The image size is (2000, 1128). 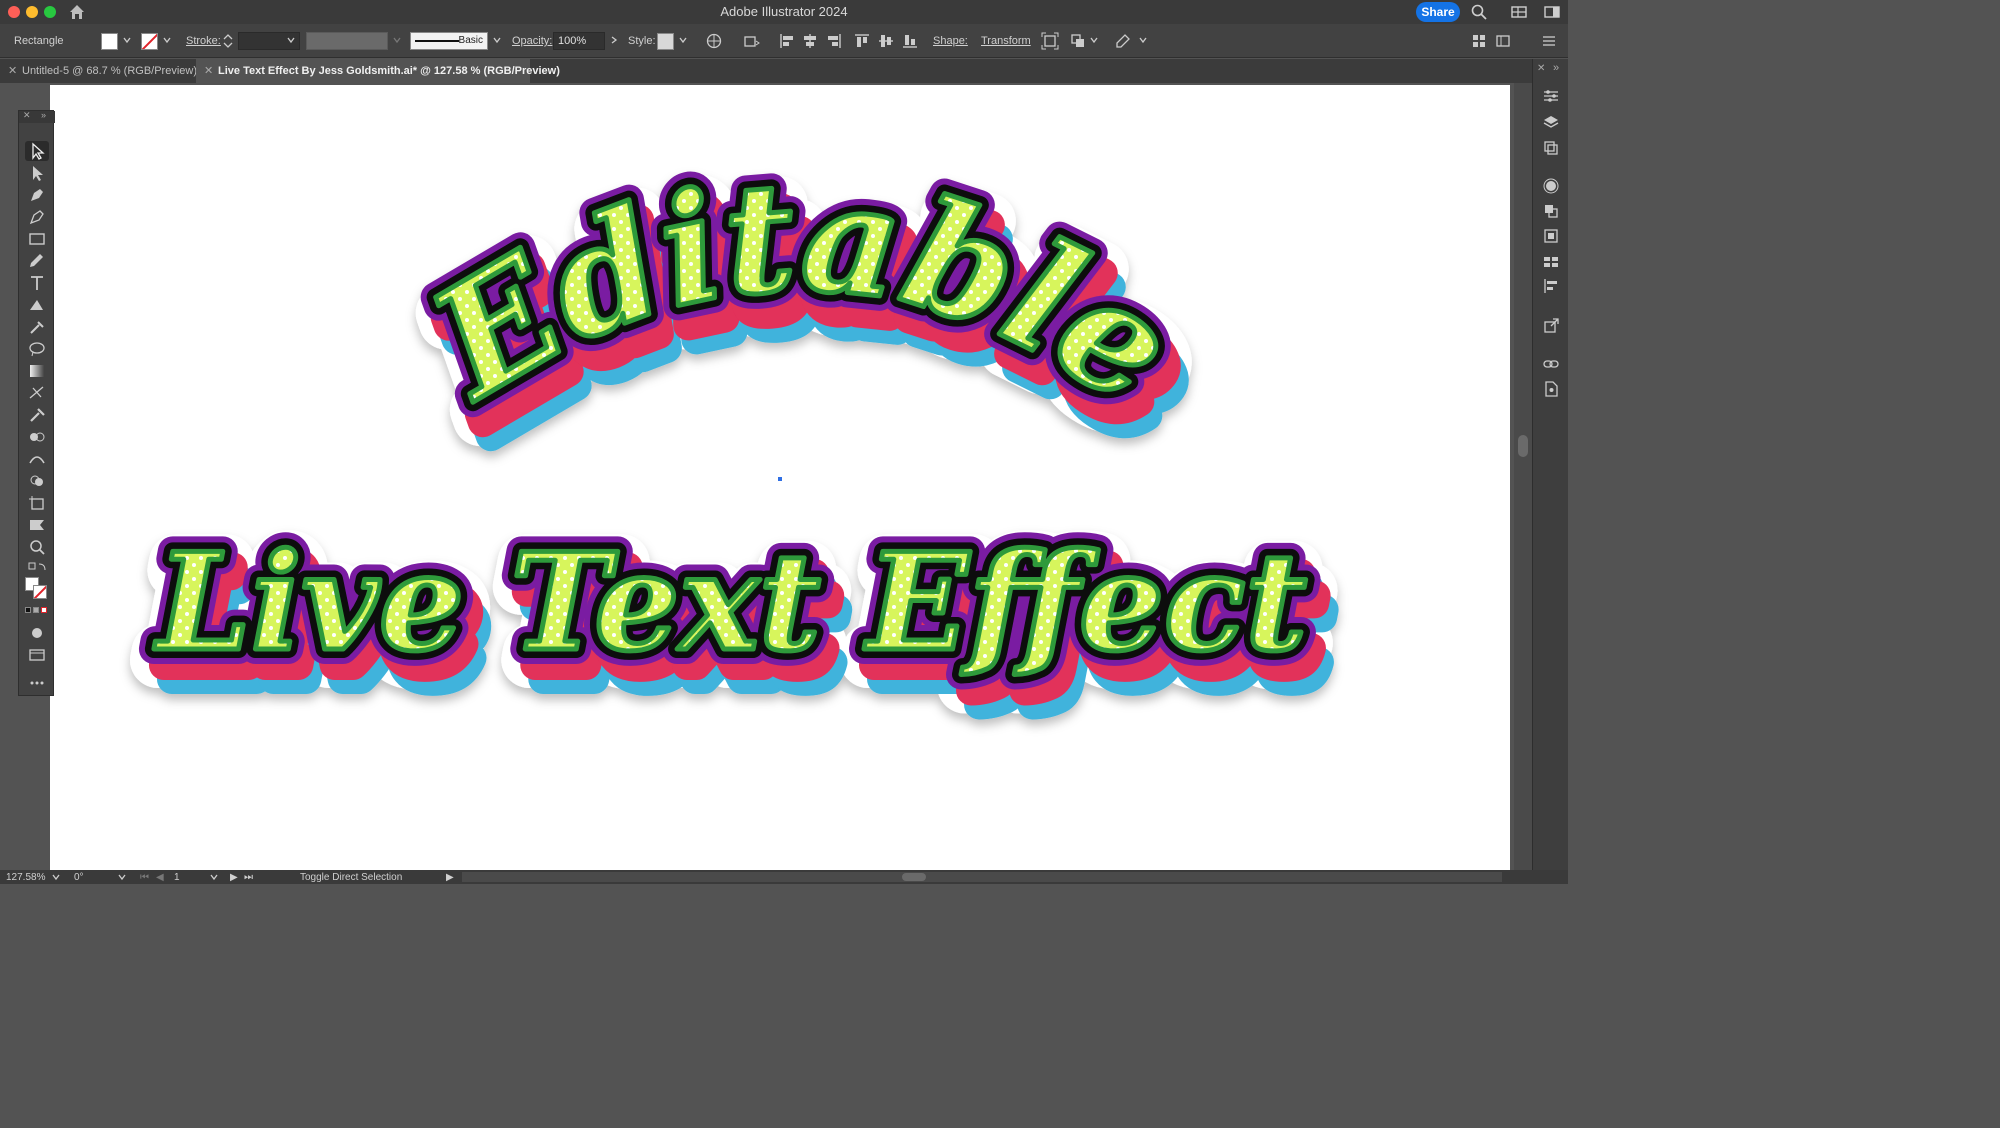 What do you see at coordinates (862, 41) in the screenshot?
I see `align-top-icon` at bounding box center [862, 41].